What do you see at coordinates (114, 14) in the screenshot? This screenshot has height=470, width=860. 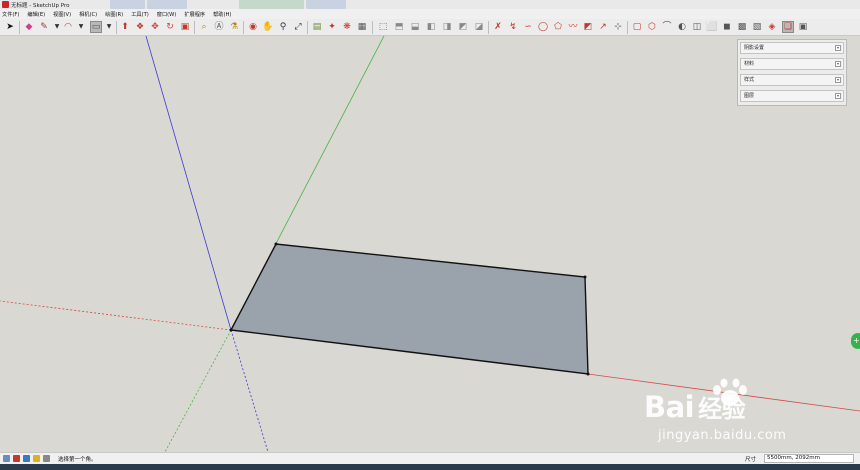 I see `menu-draw: 绘图(R)` at bounding box center [114, 14].